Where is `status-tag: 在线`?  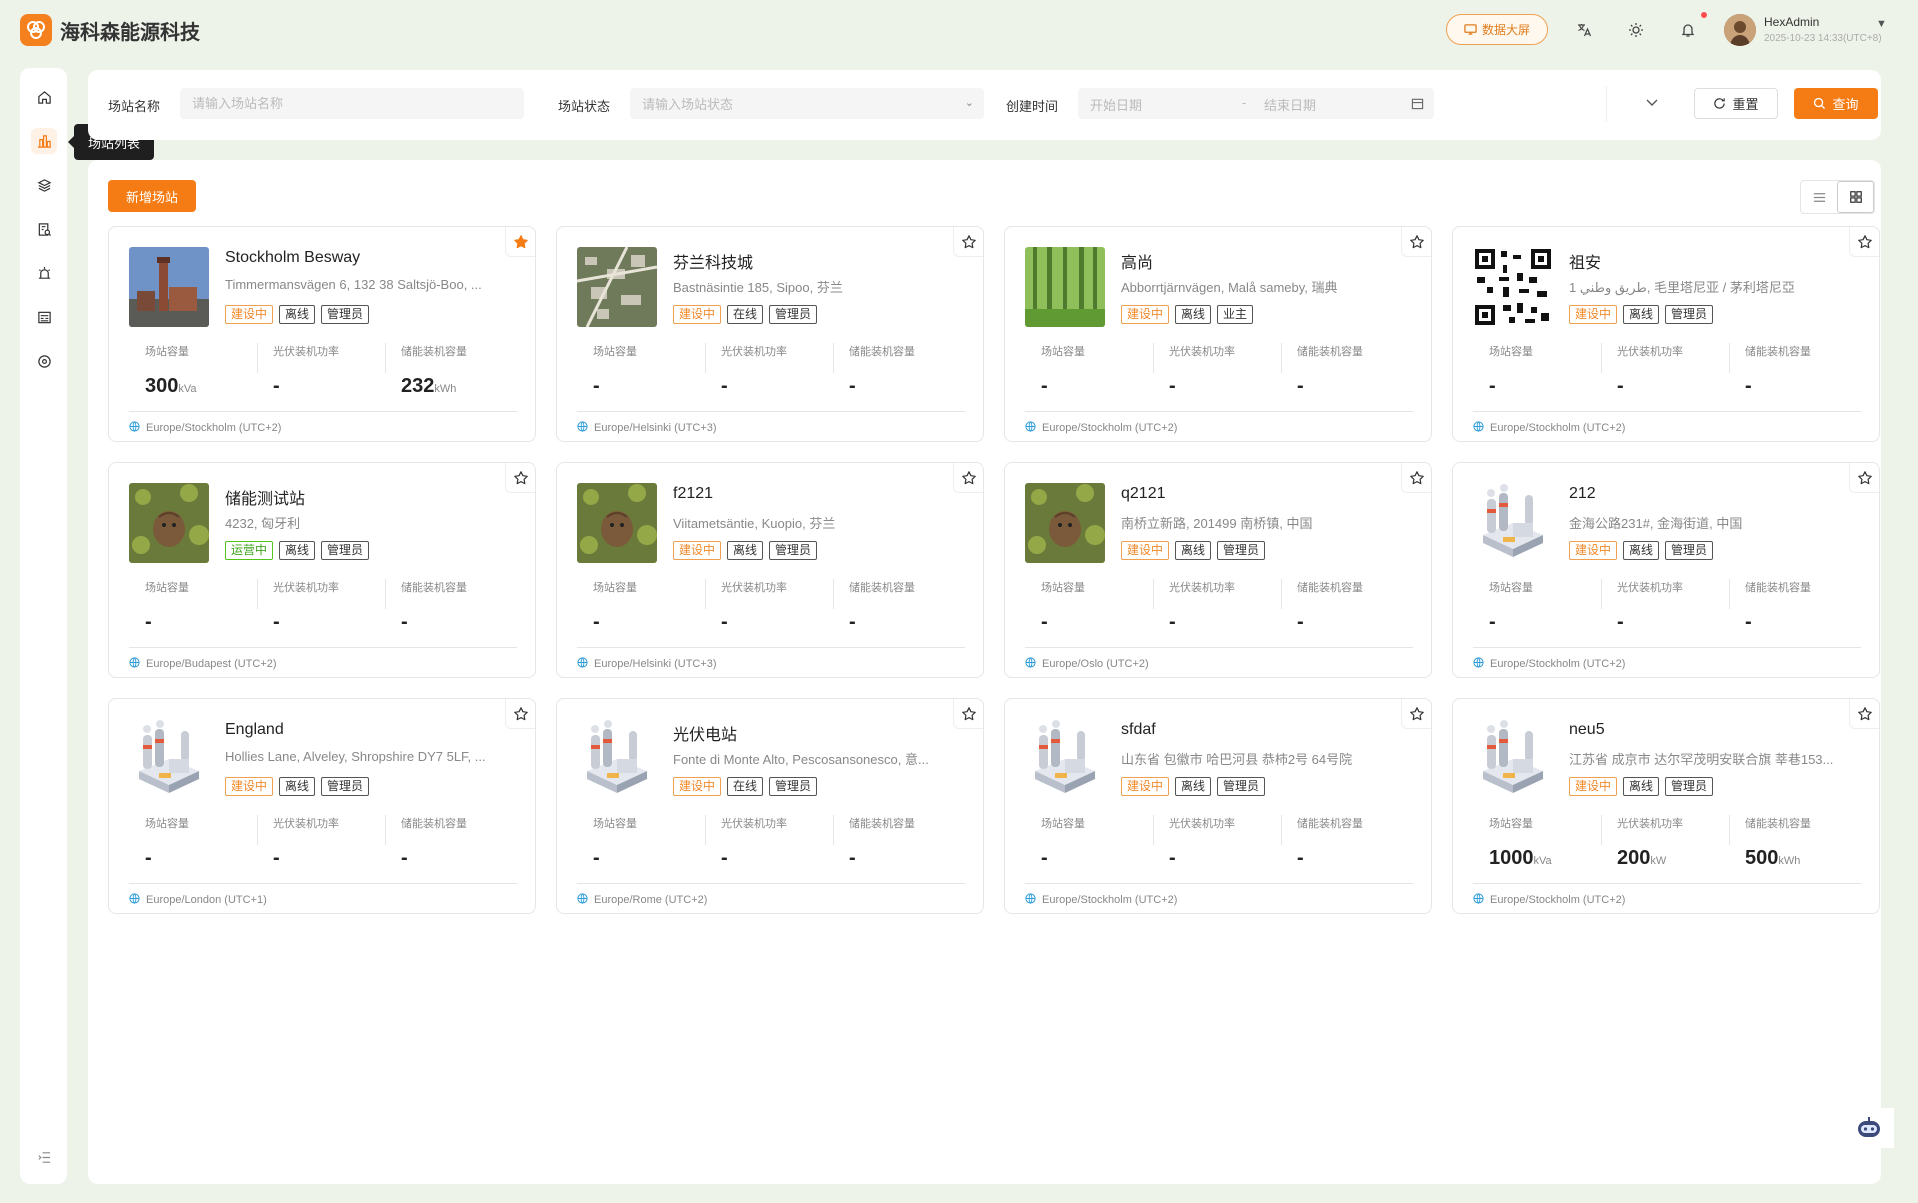
status-tag: 在线 is located at coordinates (745, 314).